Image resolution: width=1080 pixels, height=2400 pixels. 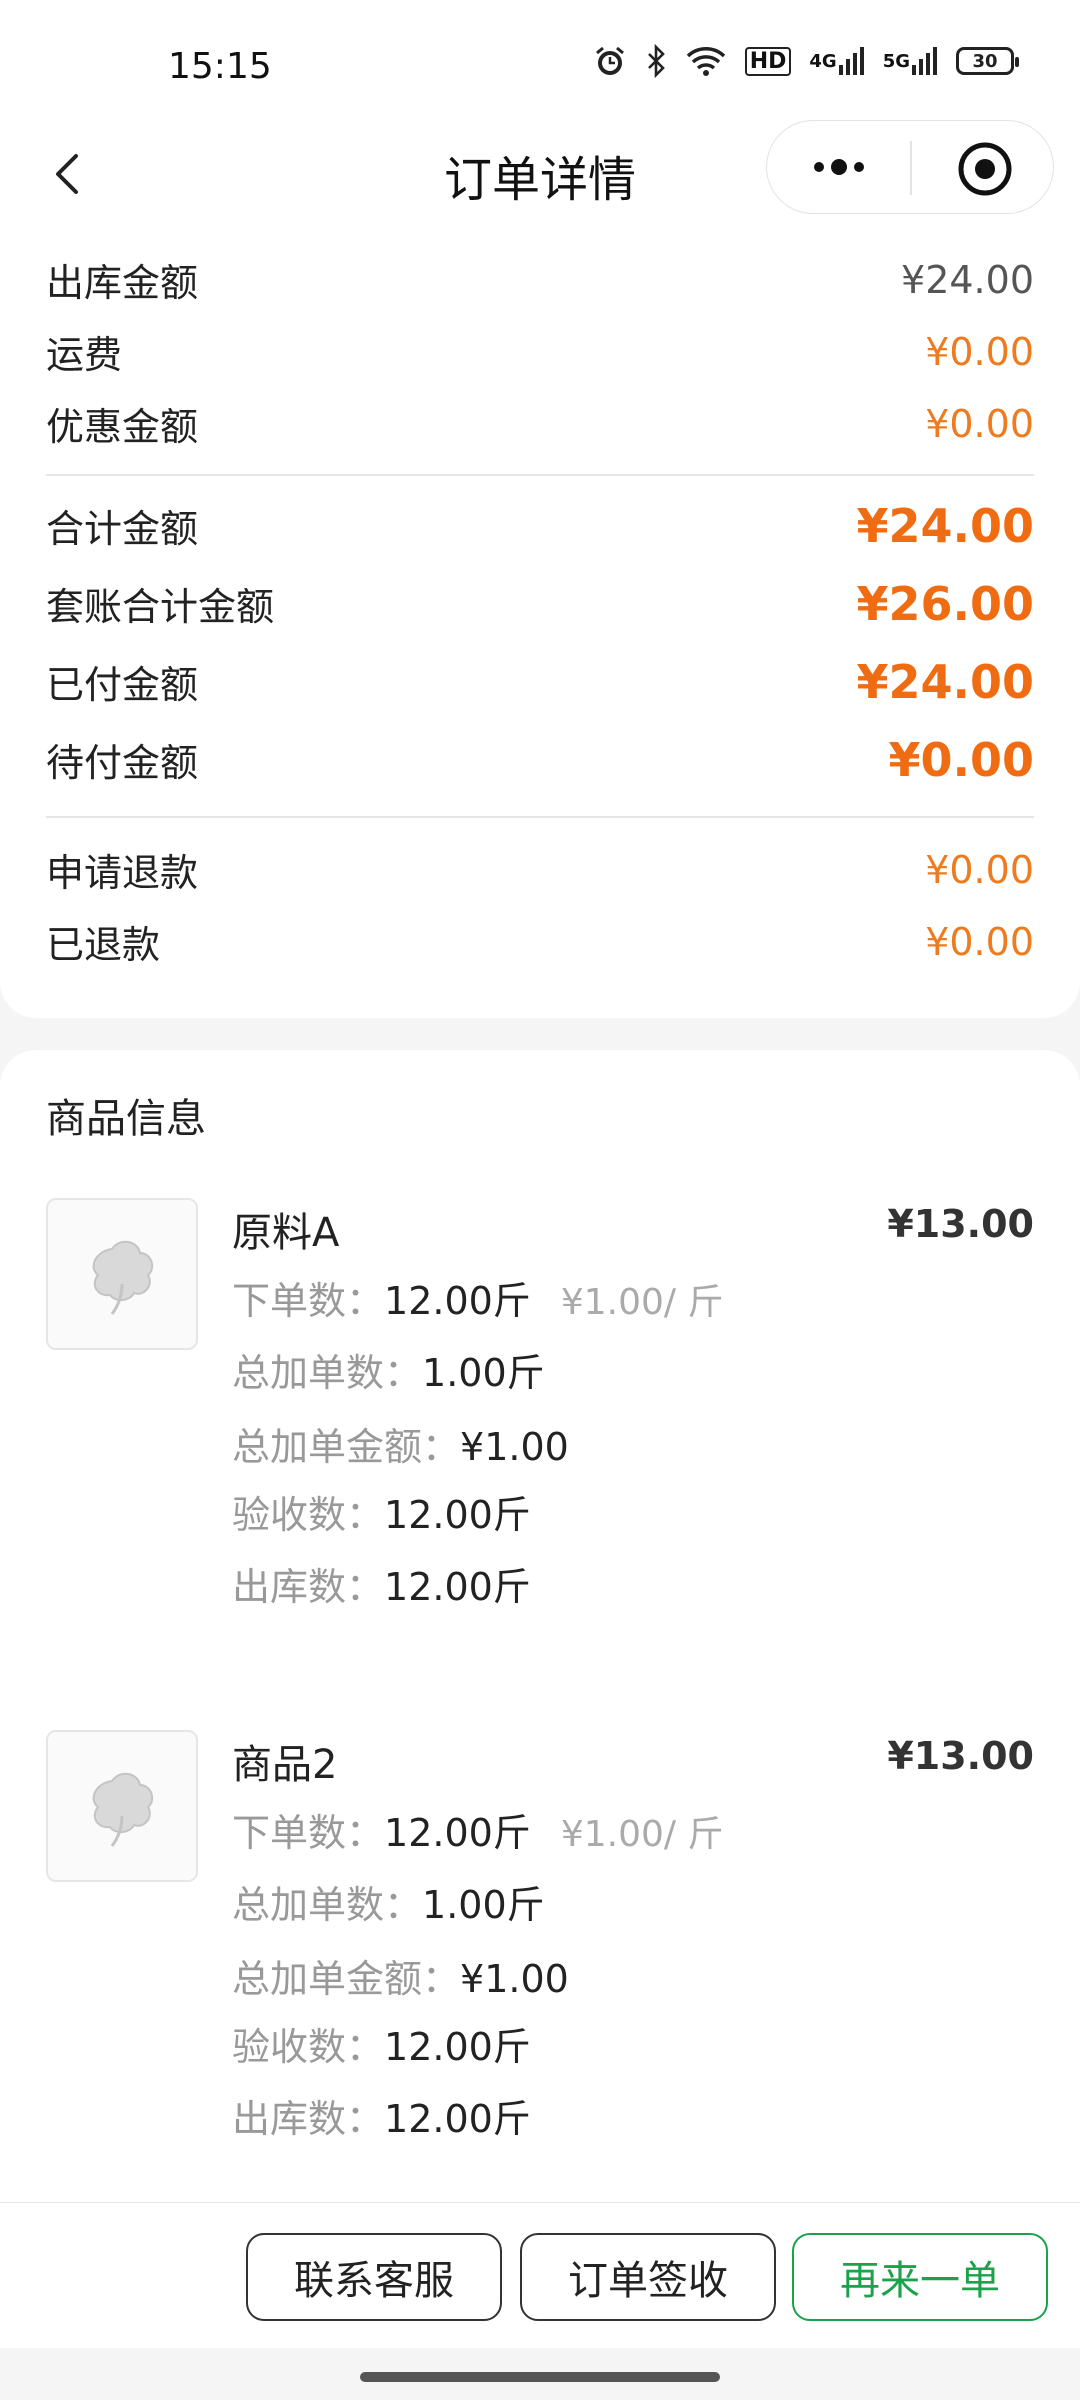 I want to click on sign-order-button: 订单签收, so click(x=648, y=2277).